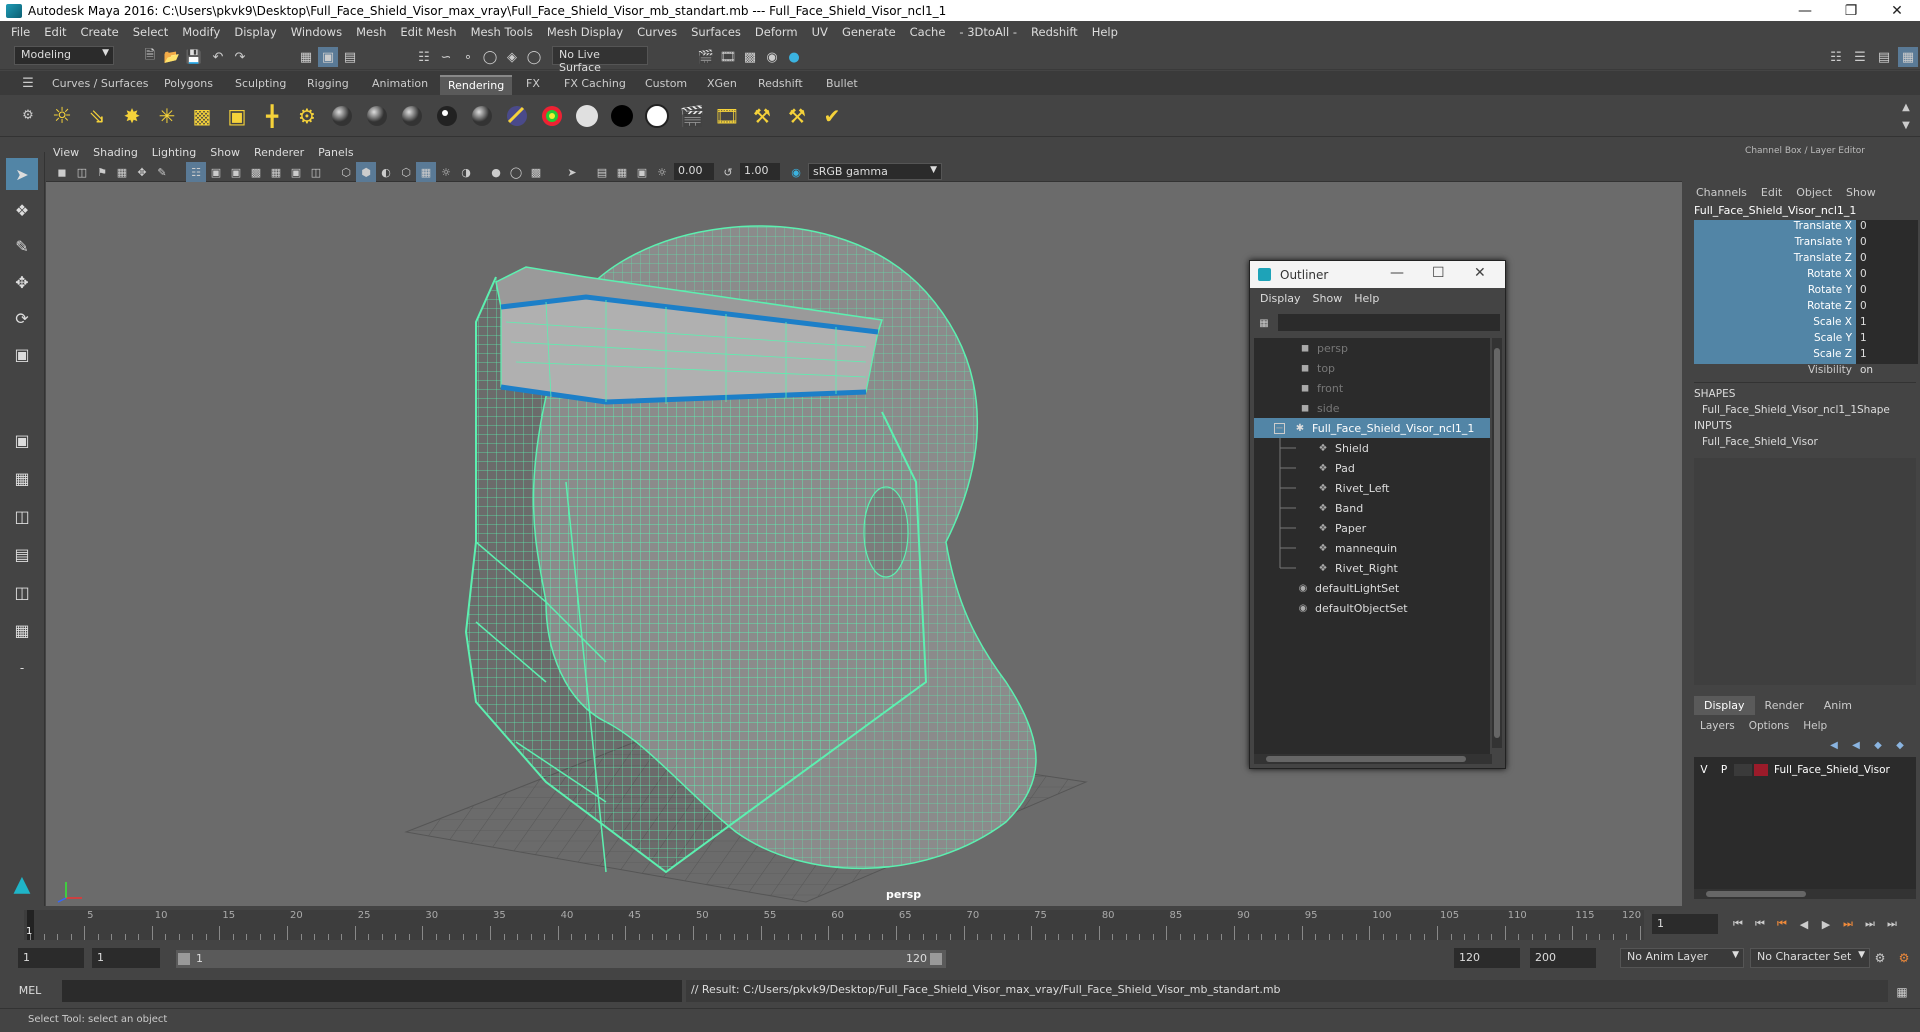 The height and width of the screenshot is (1032, 1920). What do you see at coordinates (1760, 924) in the screenshot?
I see `step-back-icon: ⏮` at bounding box center [1760, 924].